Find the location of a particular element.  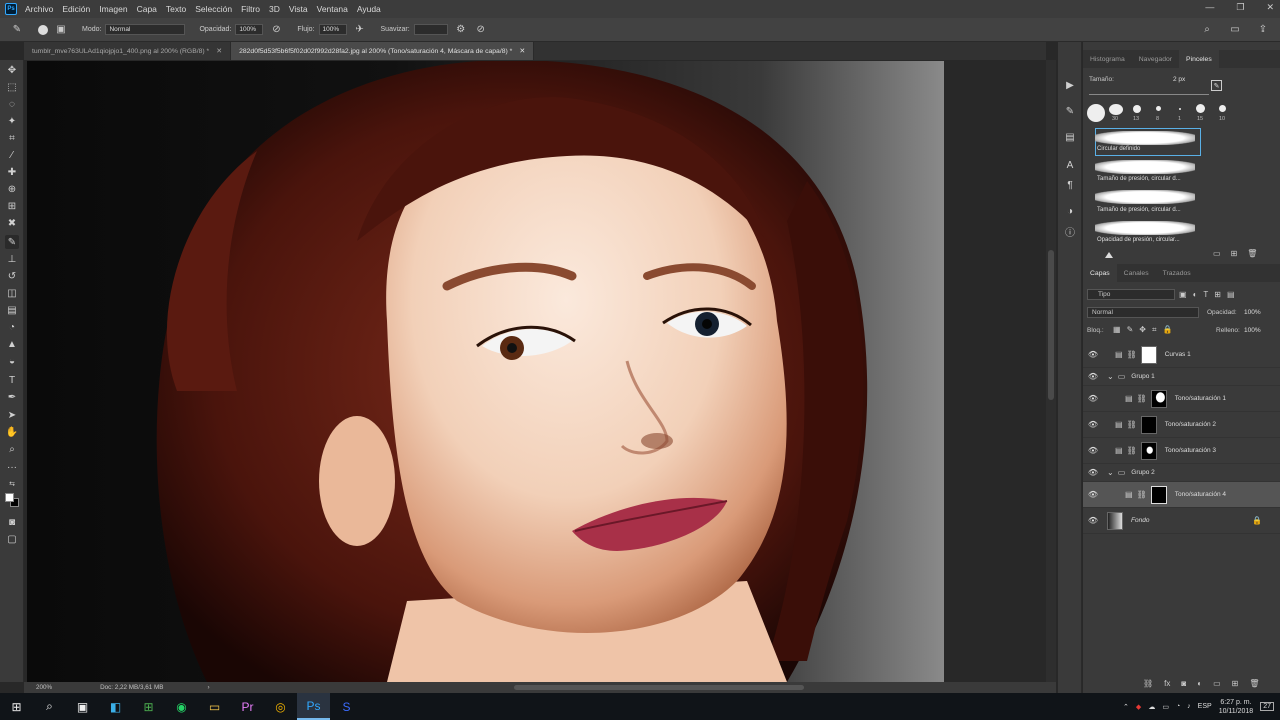

pressure-size-icon: ⊘ is located at coordinates (481, 30).